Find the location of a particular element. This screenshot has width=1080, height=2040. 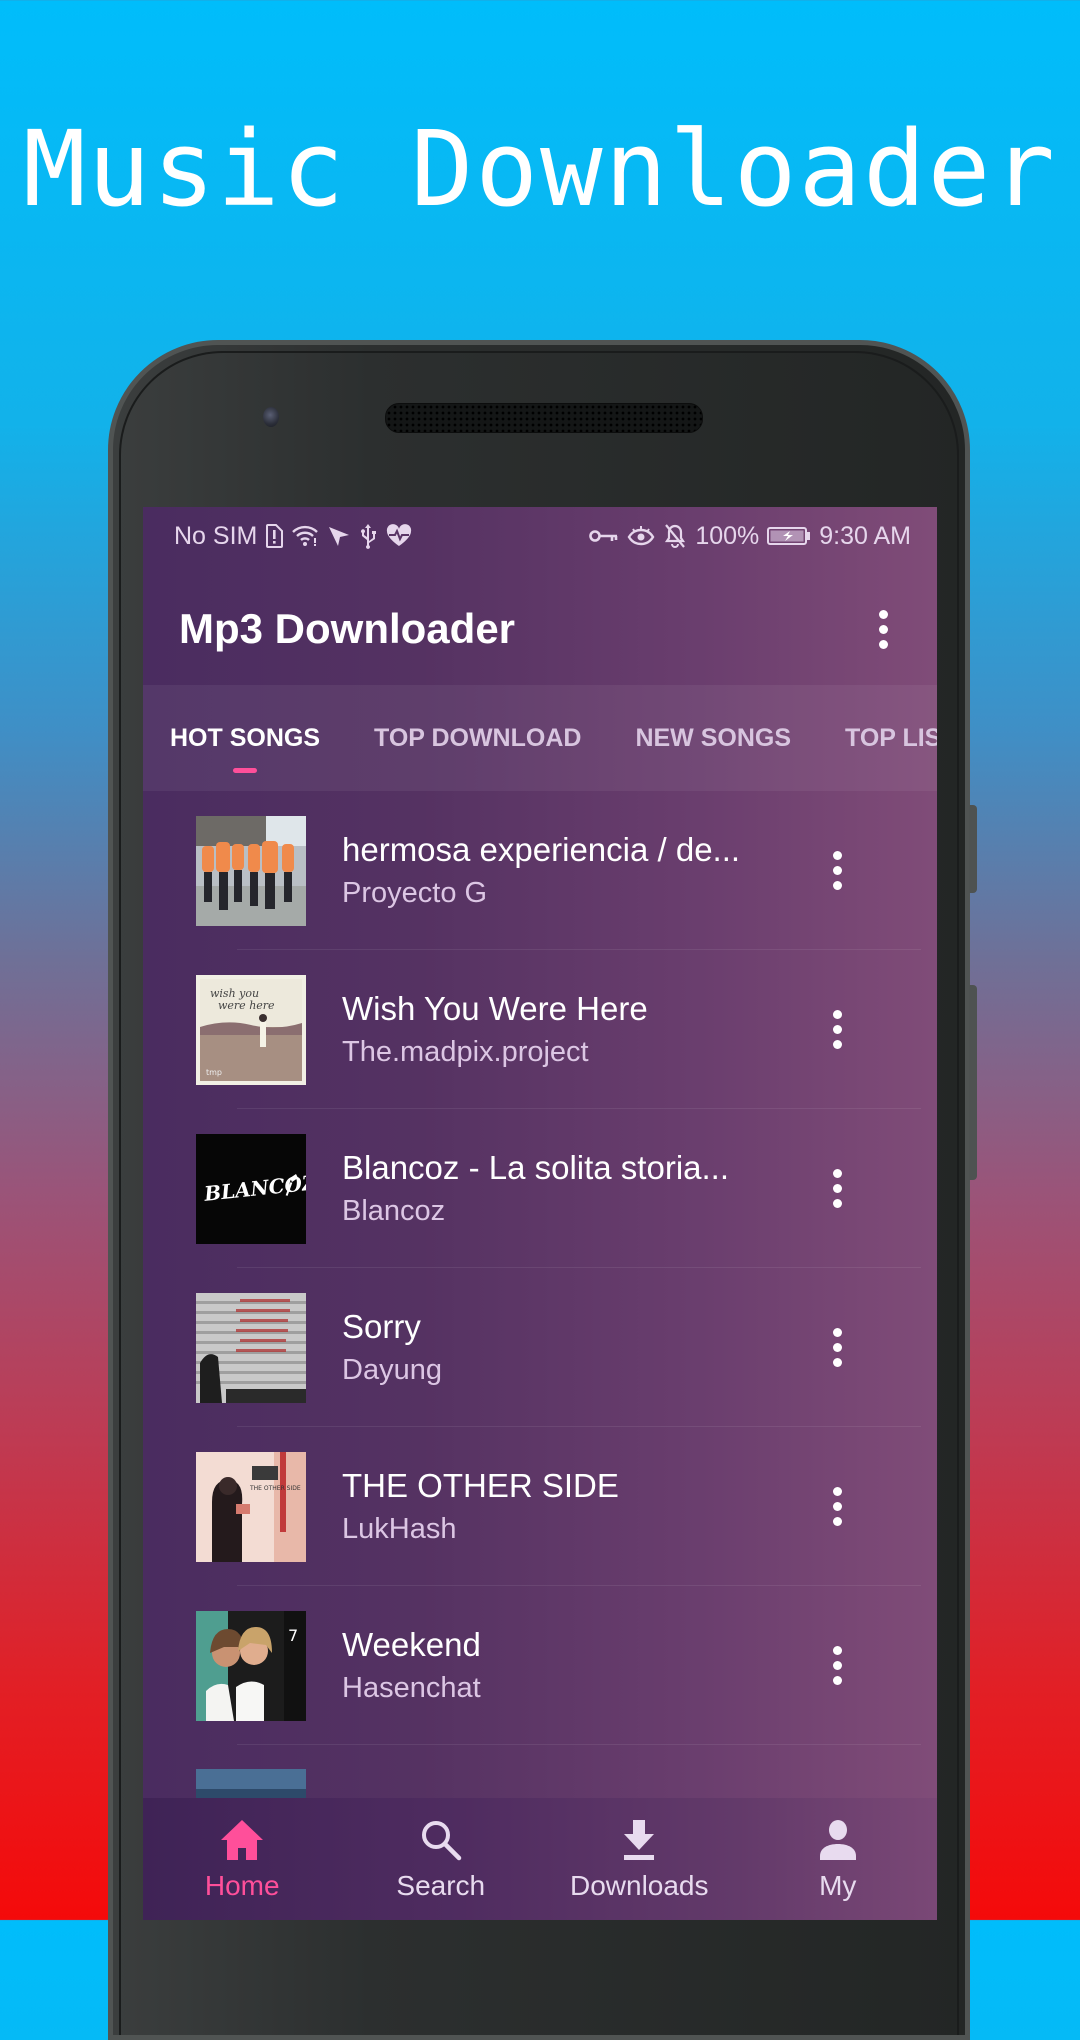

song-title: THE OTHER SIDE is located at coordinates (480, 1485).